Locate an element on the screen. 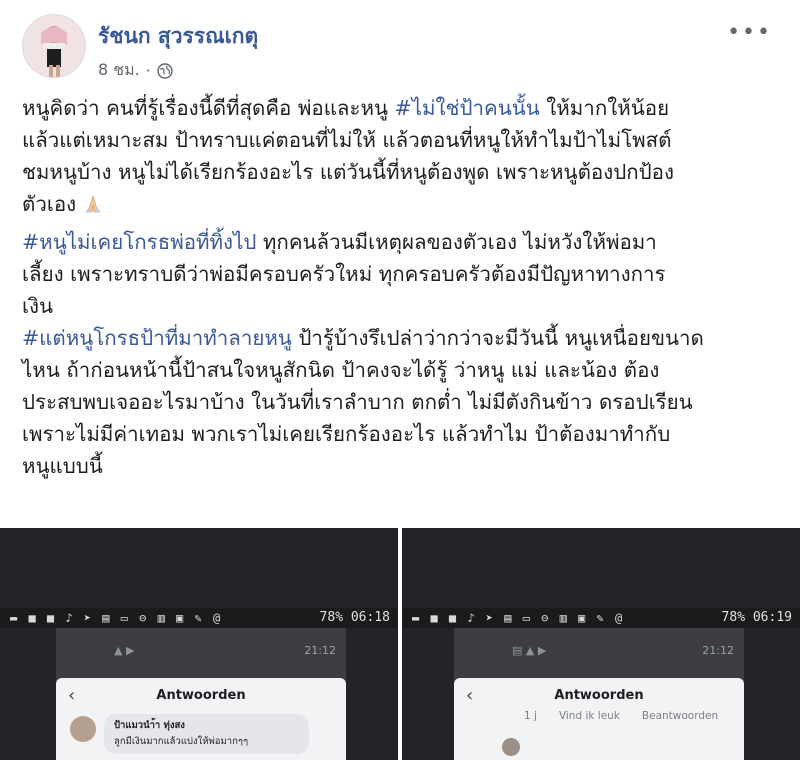 This screenshot has width=800, height=760. reply-link: Beantwoorden is located at coordinates (680, 716).